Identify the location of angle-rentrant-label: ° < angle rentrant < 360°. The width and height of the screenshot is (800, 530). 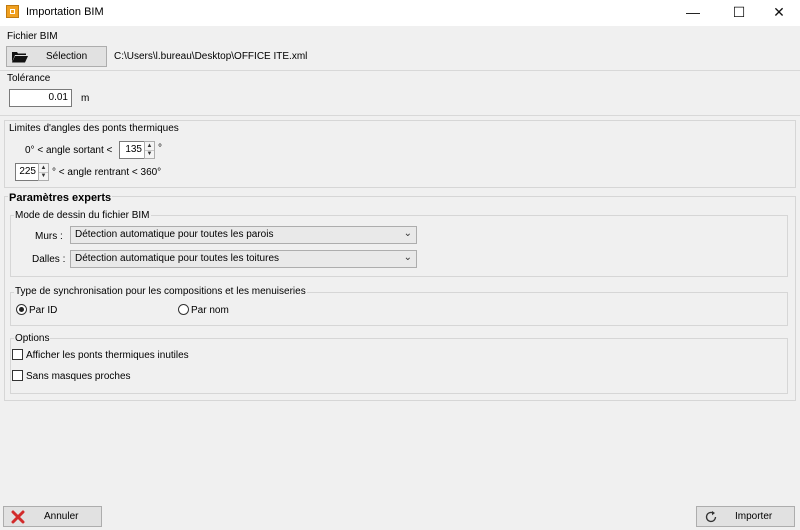
(107, 172).